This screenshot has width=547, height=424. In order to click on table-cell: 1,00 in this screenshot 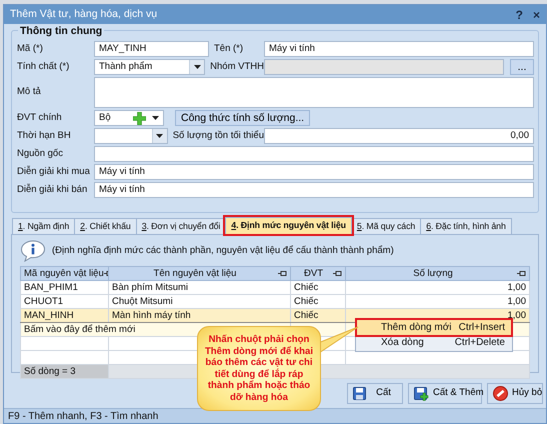, I will do `click(438, 287)`.